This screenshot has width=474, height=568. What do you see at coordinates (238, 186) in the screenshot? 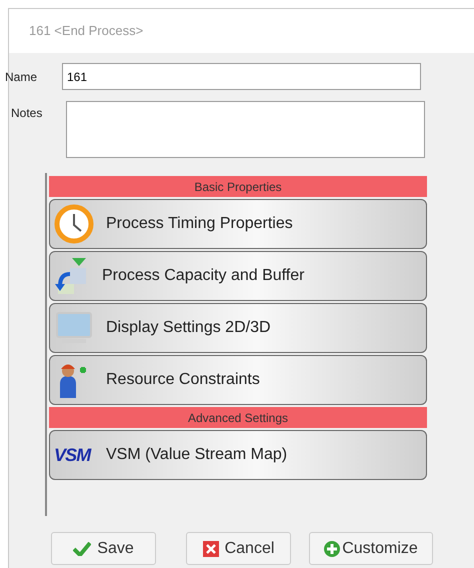
I see `section-header: Basic Properties` at bounding box center [238, 186].